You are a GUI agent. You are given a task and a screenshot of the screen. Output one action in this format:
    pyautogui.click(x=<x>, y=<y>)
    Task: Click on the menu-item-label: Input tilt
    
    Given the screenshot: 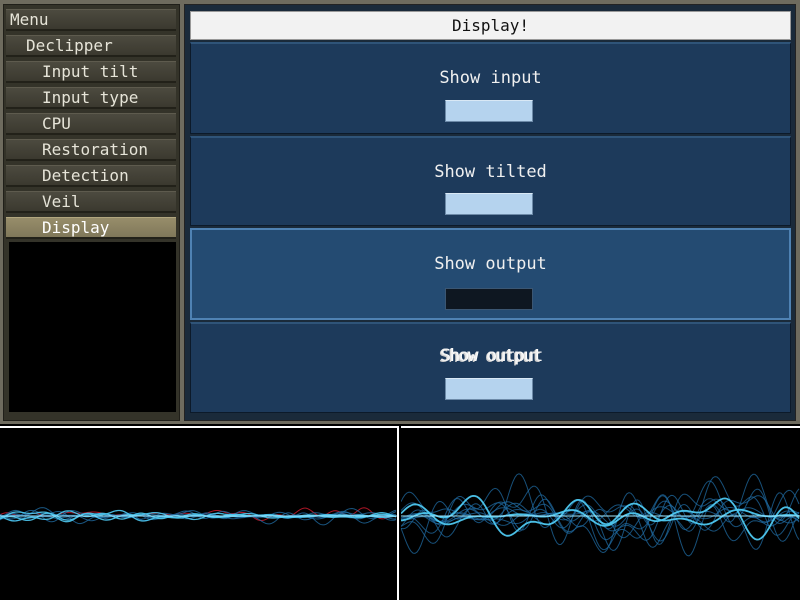 What is the action you would take?
    pyautogui.click(x=90, y=71)
    